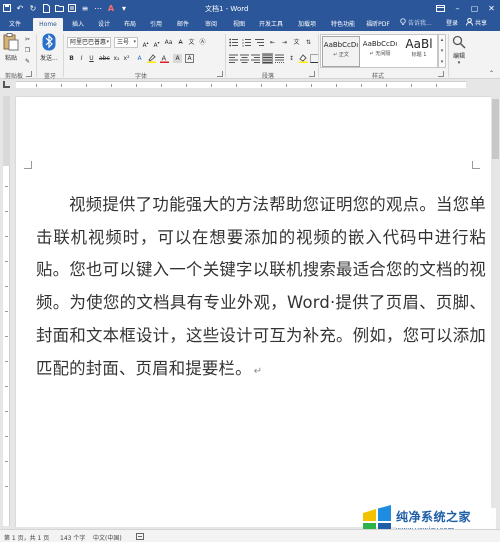 This screenshot has height=542, width=500. I want to click on tab-view: 视图, so click(239, 24).